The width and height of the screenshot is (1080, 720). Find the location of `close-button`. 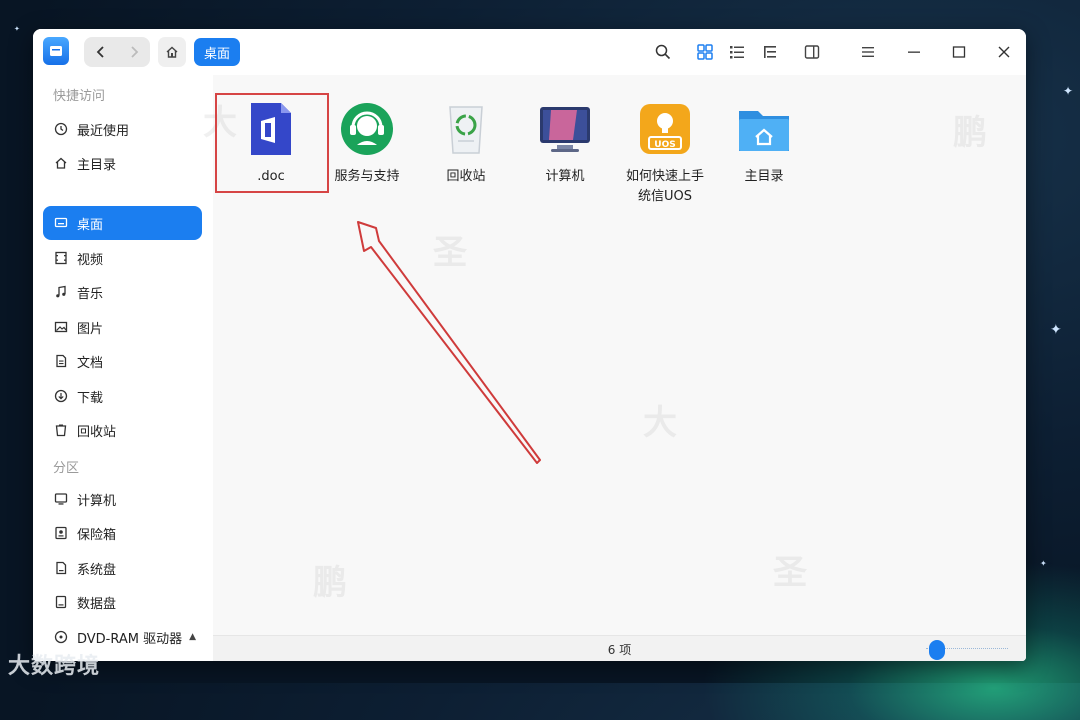

close-button is located at coordinates (1004, 52).